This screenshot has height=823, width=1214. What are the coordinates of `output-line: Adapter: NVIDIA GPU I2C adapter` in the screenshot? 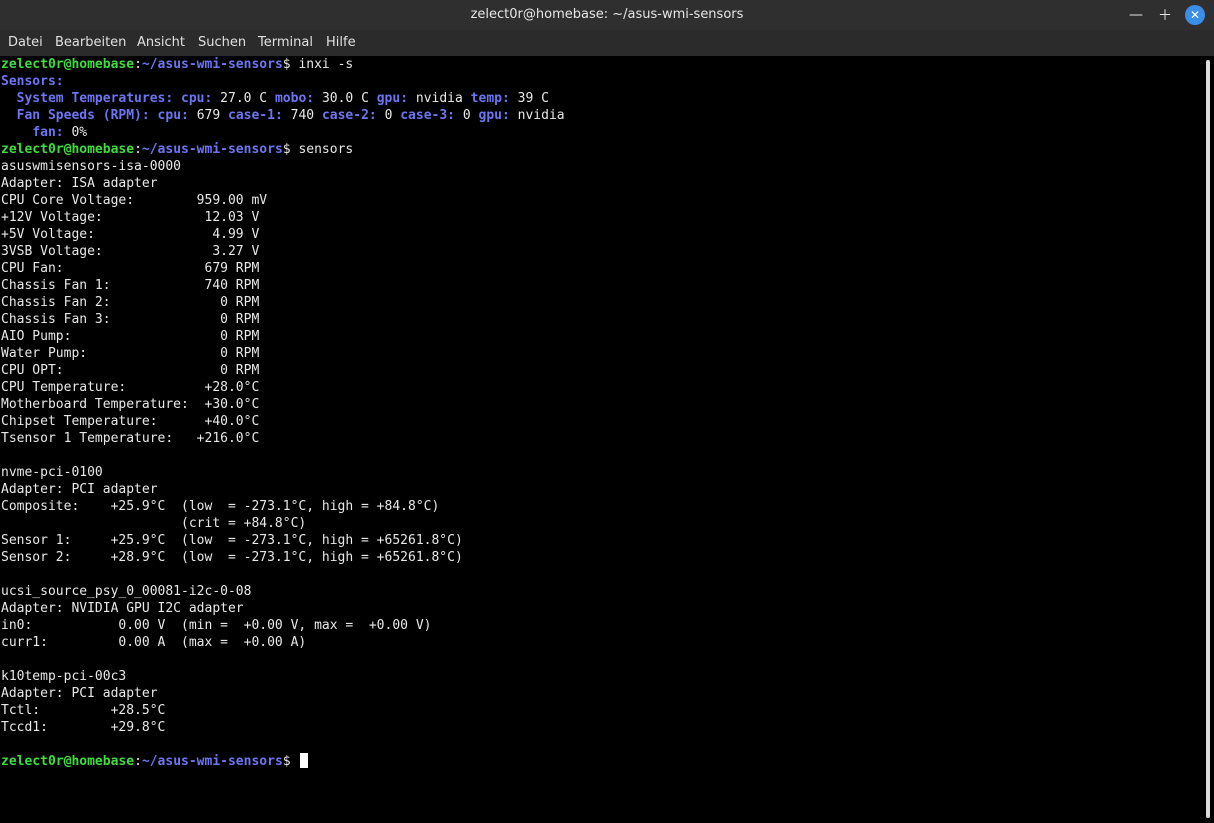 It's located at (122, 608).